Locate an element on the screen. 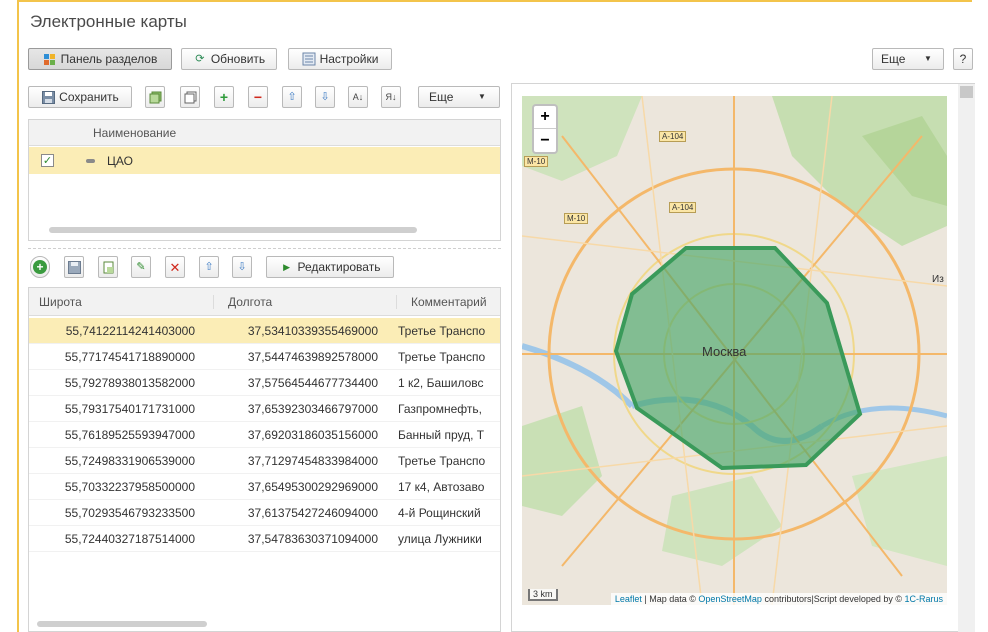  cell-lon: 37,54474639892578000 is located at coordinates (312, 356).